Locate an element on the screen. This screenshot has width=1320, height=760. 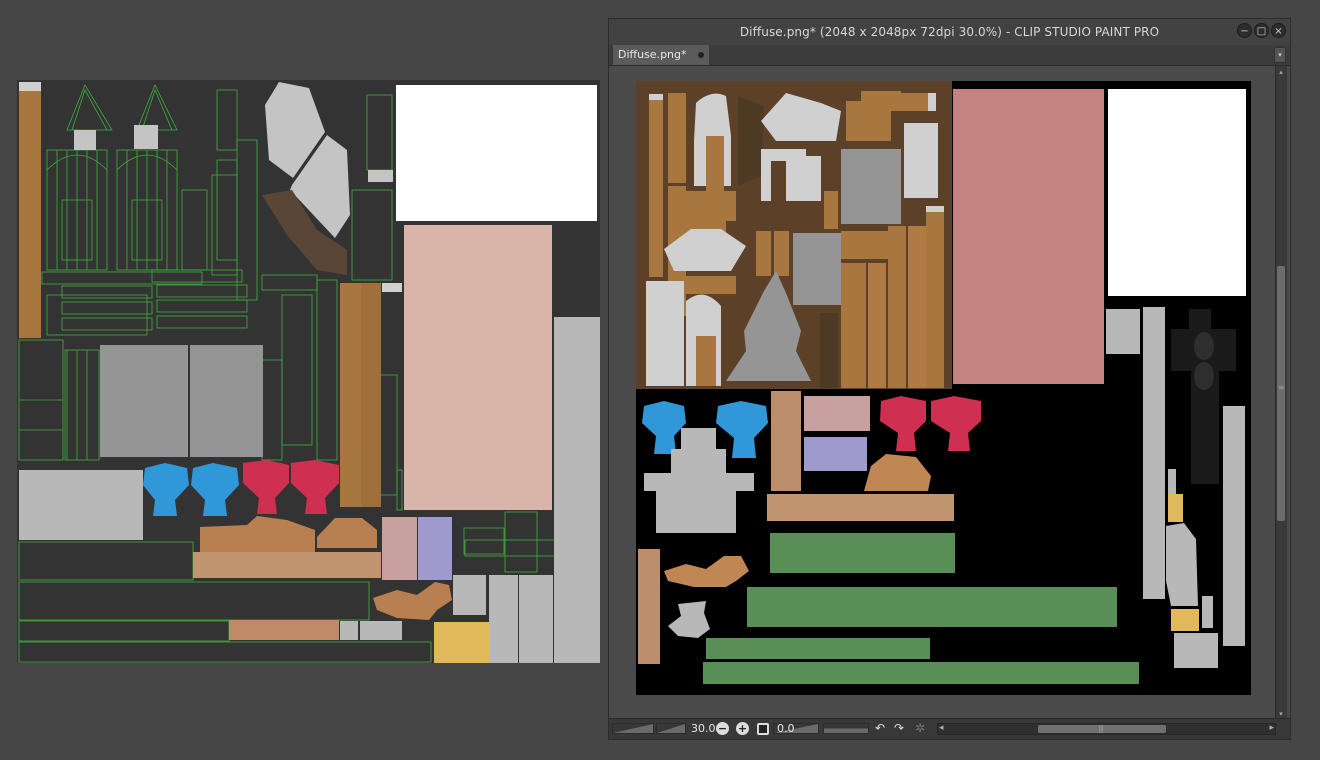
hscroll-grip-icon: ||| is located at coordinates (1101, 728).